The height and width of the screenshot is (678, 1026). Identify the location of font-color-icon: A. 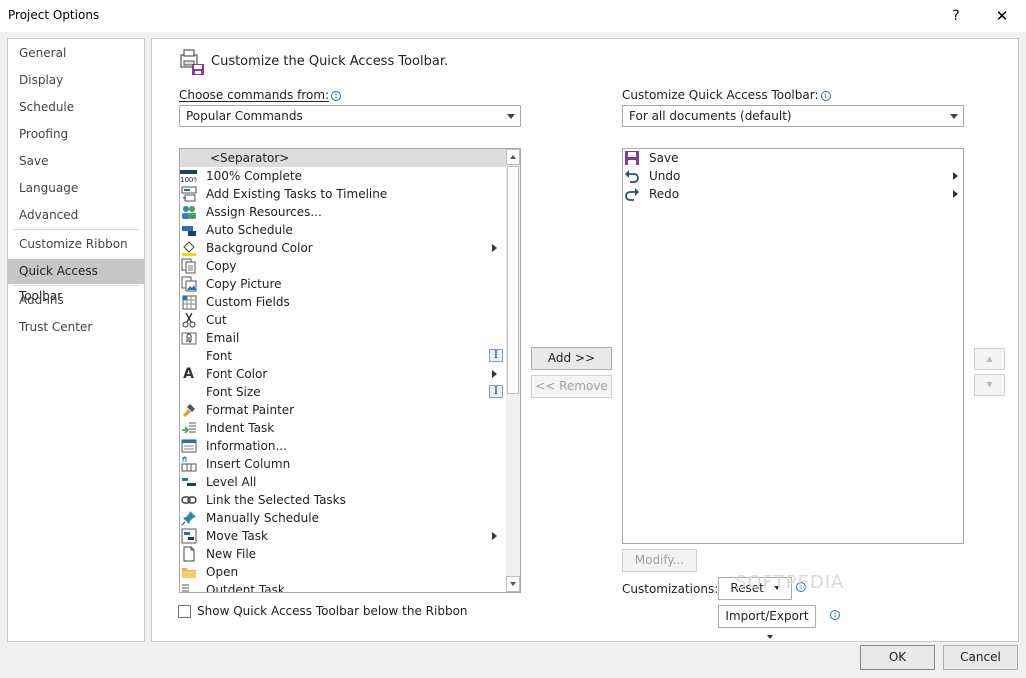
(188, 374).